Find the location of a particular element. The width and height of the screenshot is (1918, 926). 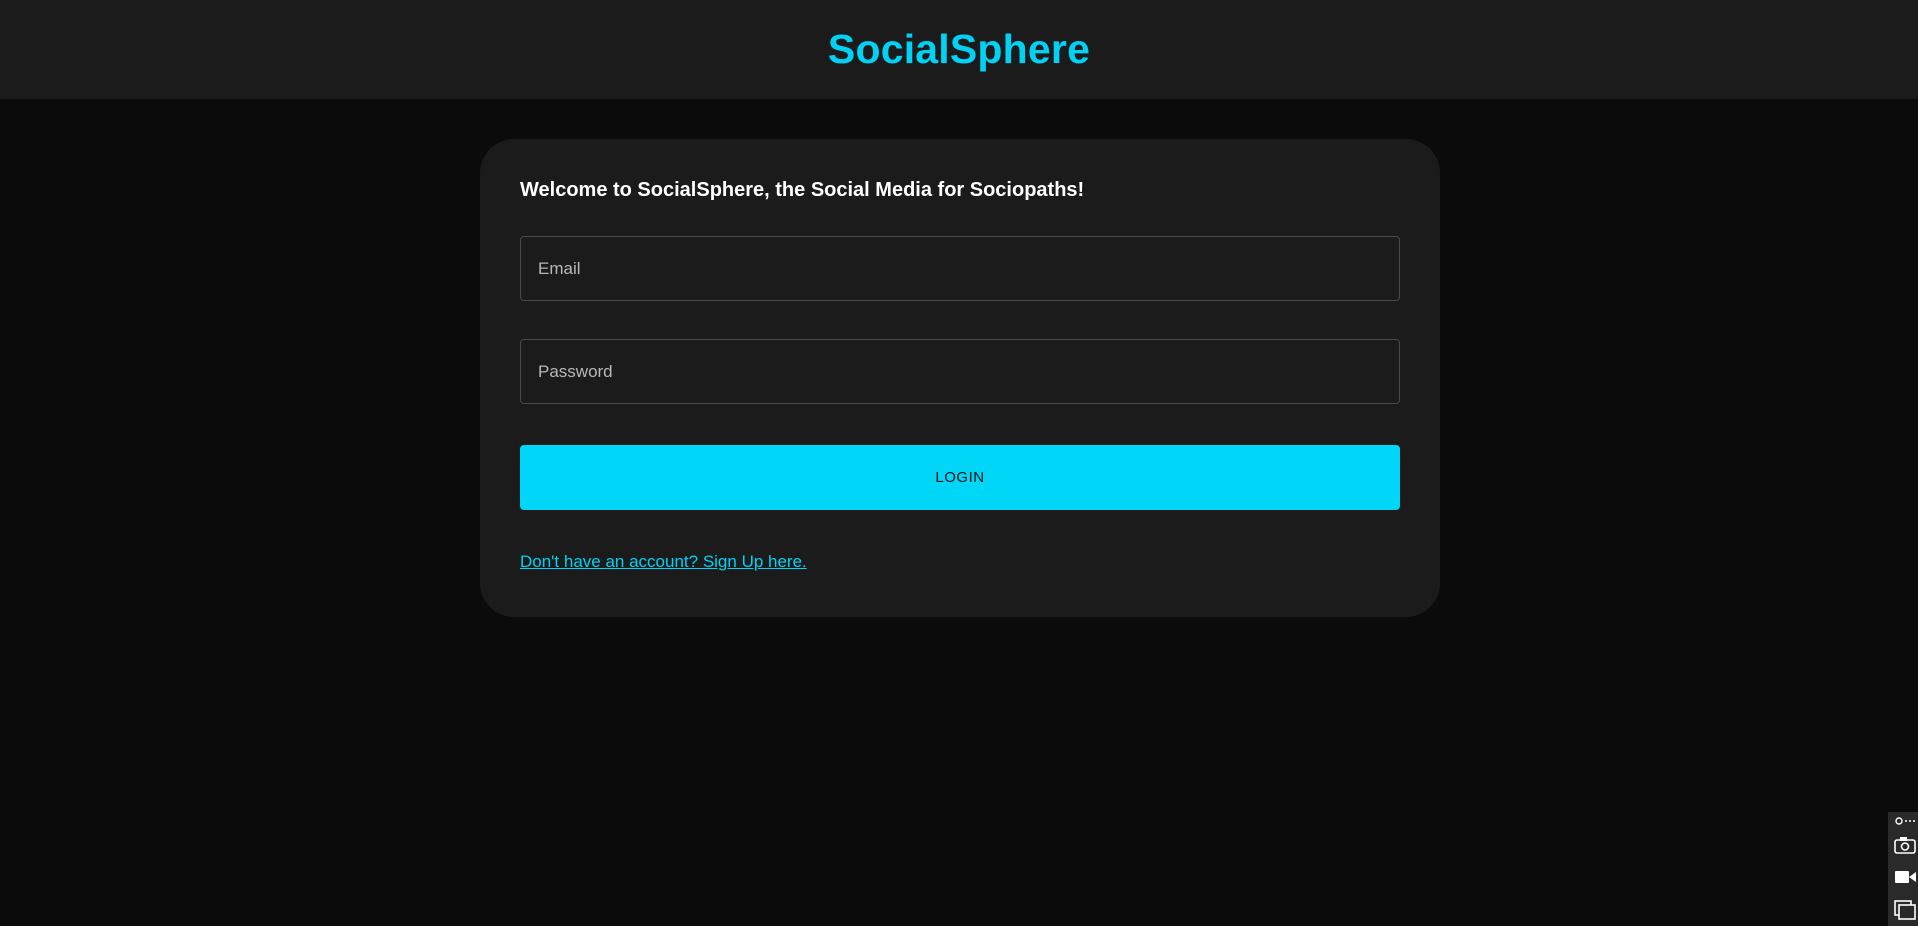

video-icon is located at coordinates (1905, 879).